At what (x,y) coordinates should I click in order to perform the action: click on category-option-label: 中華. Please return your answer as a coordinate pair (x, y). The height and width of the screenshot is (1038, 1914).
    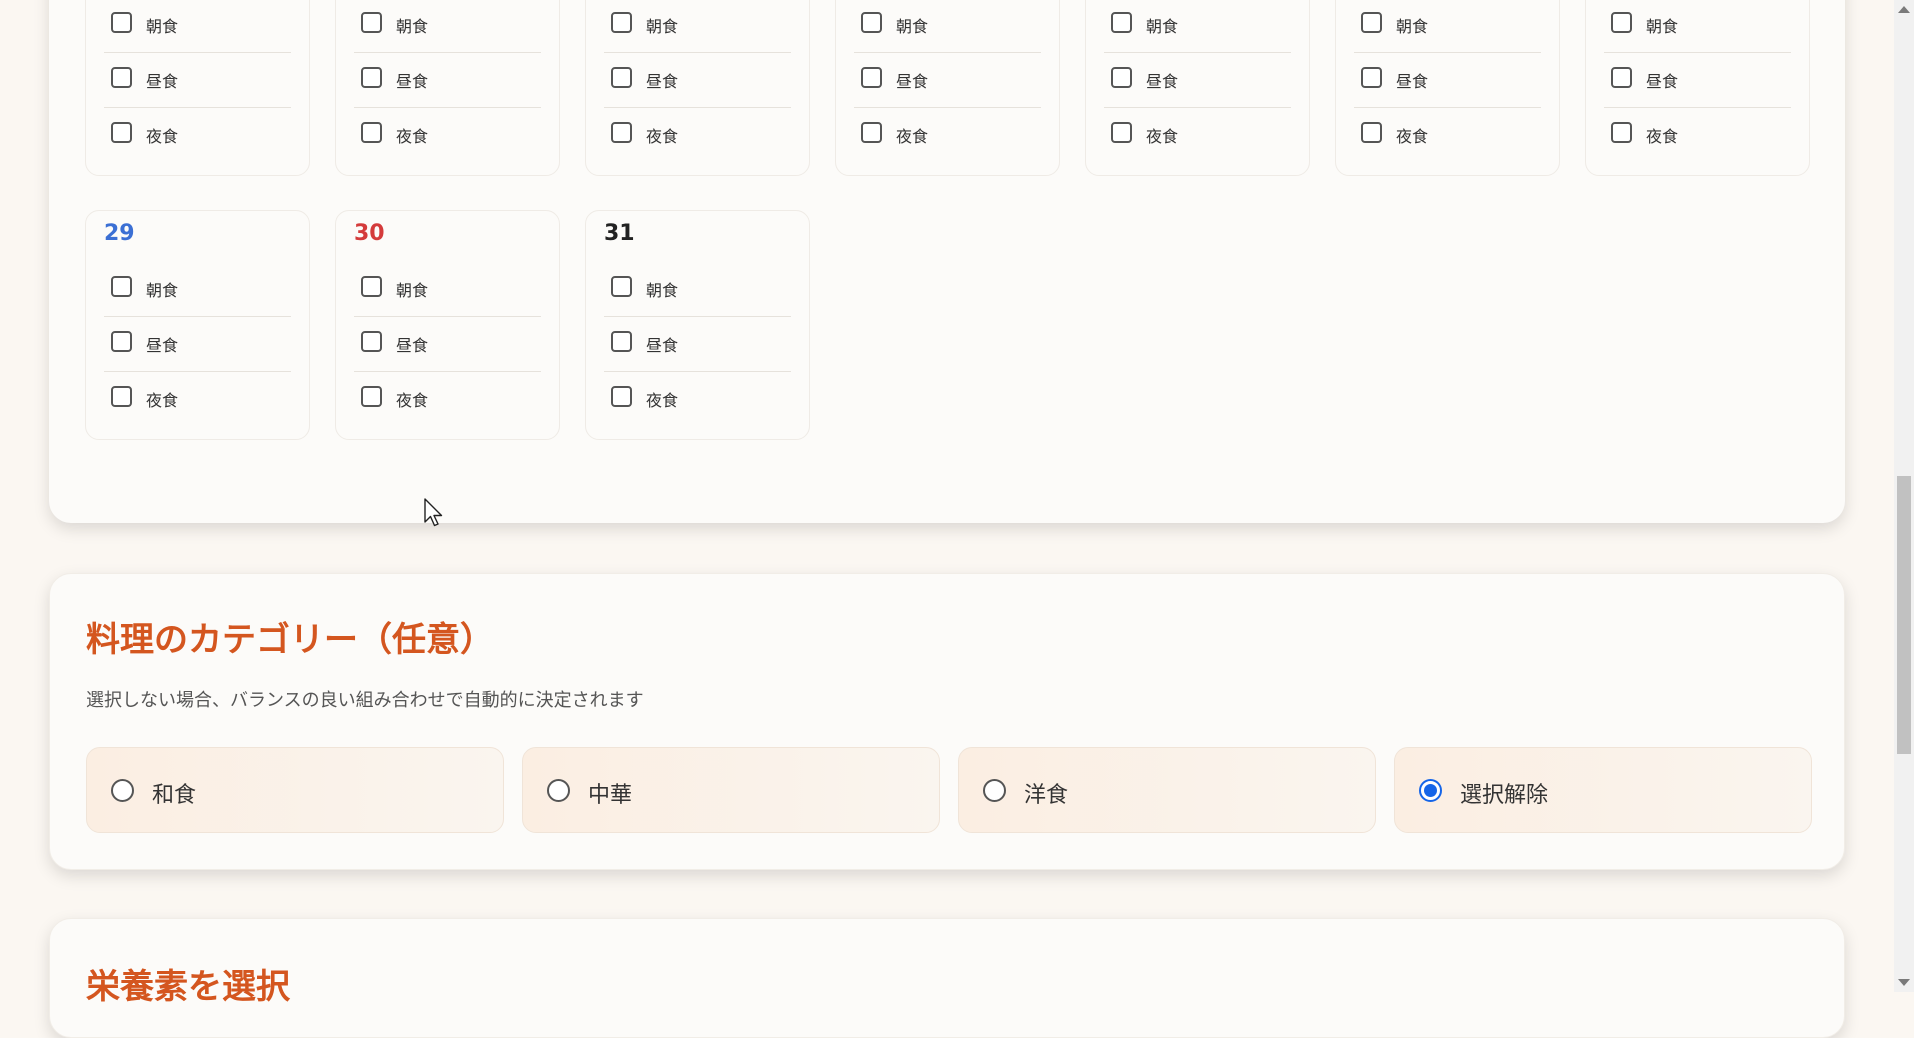
    Looking at the image, I should click on (610, 795).